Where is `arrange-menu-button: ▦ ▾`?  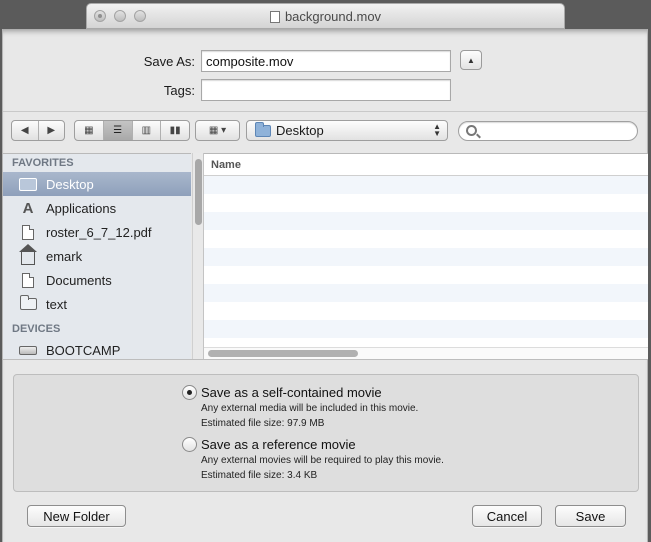 arrange-menu-button: ▦ ▾ is located at coordinates (217, 130).